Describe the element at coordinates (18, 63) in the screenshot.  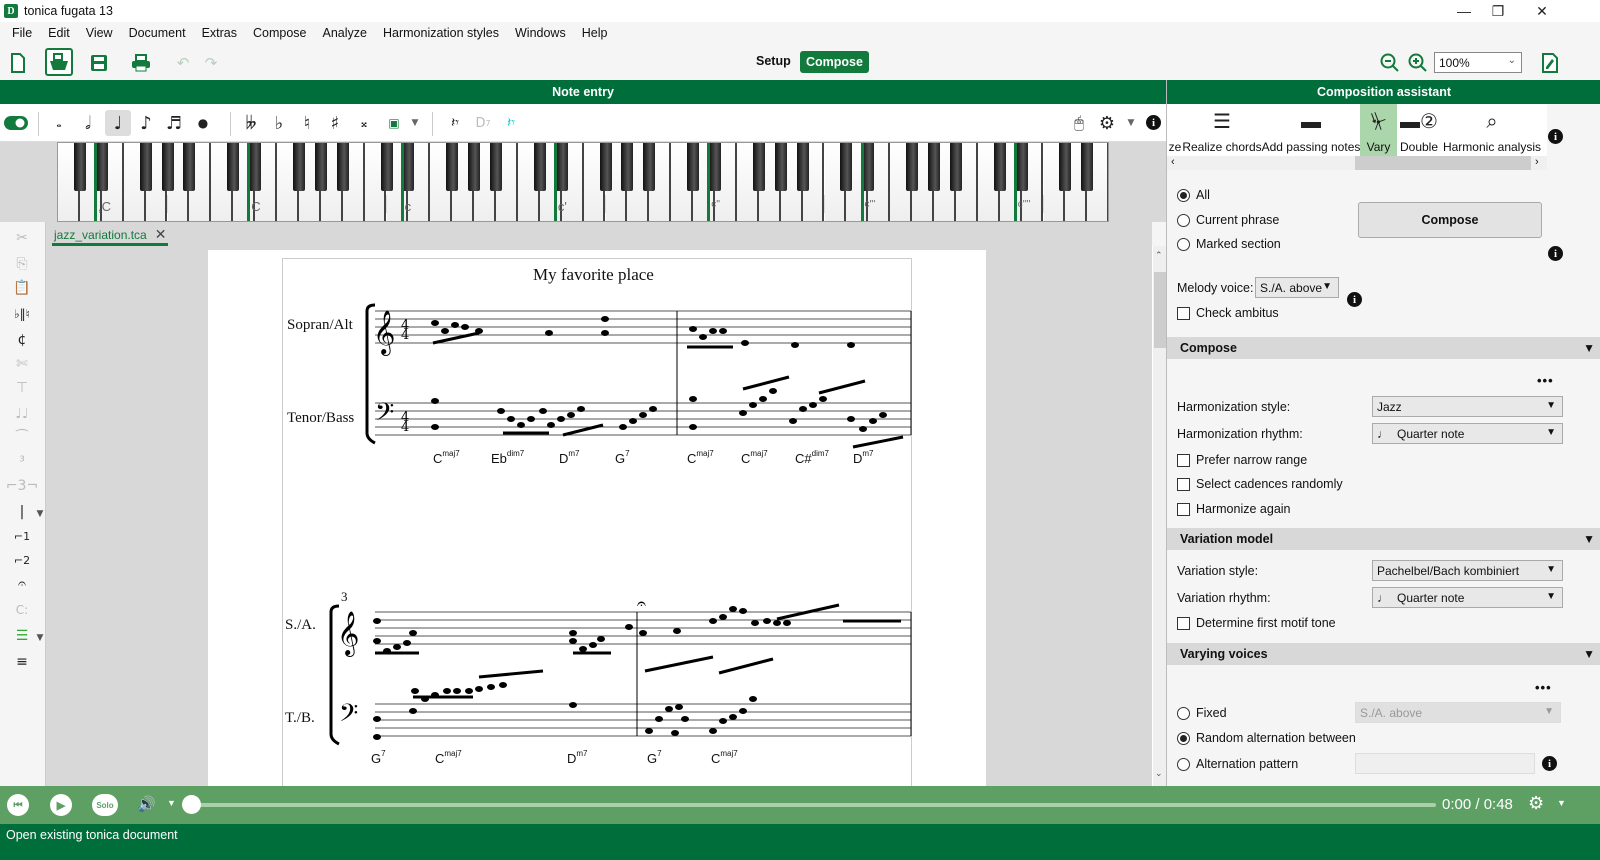
I see `new-document-icon` at that location.